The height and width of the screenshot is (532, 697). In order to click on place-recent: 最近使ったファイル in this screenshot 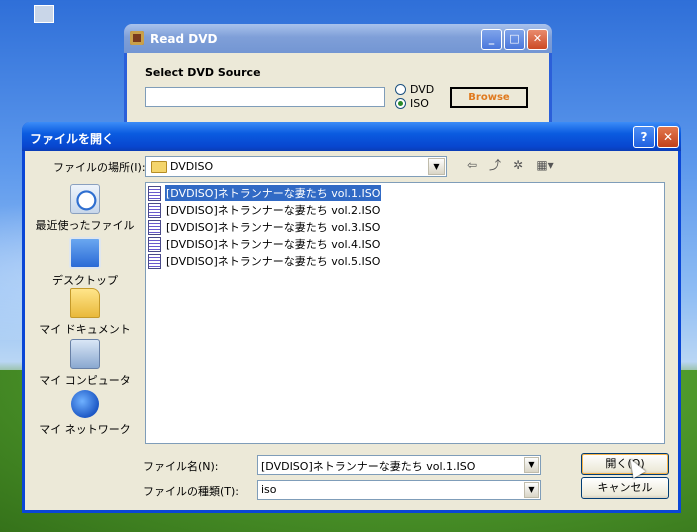, I will do `click(85, 208)`.